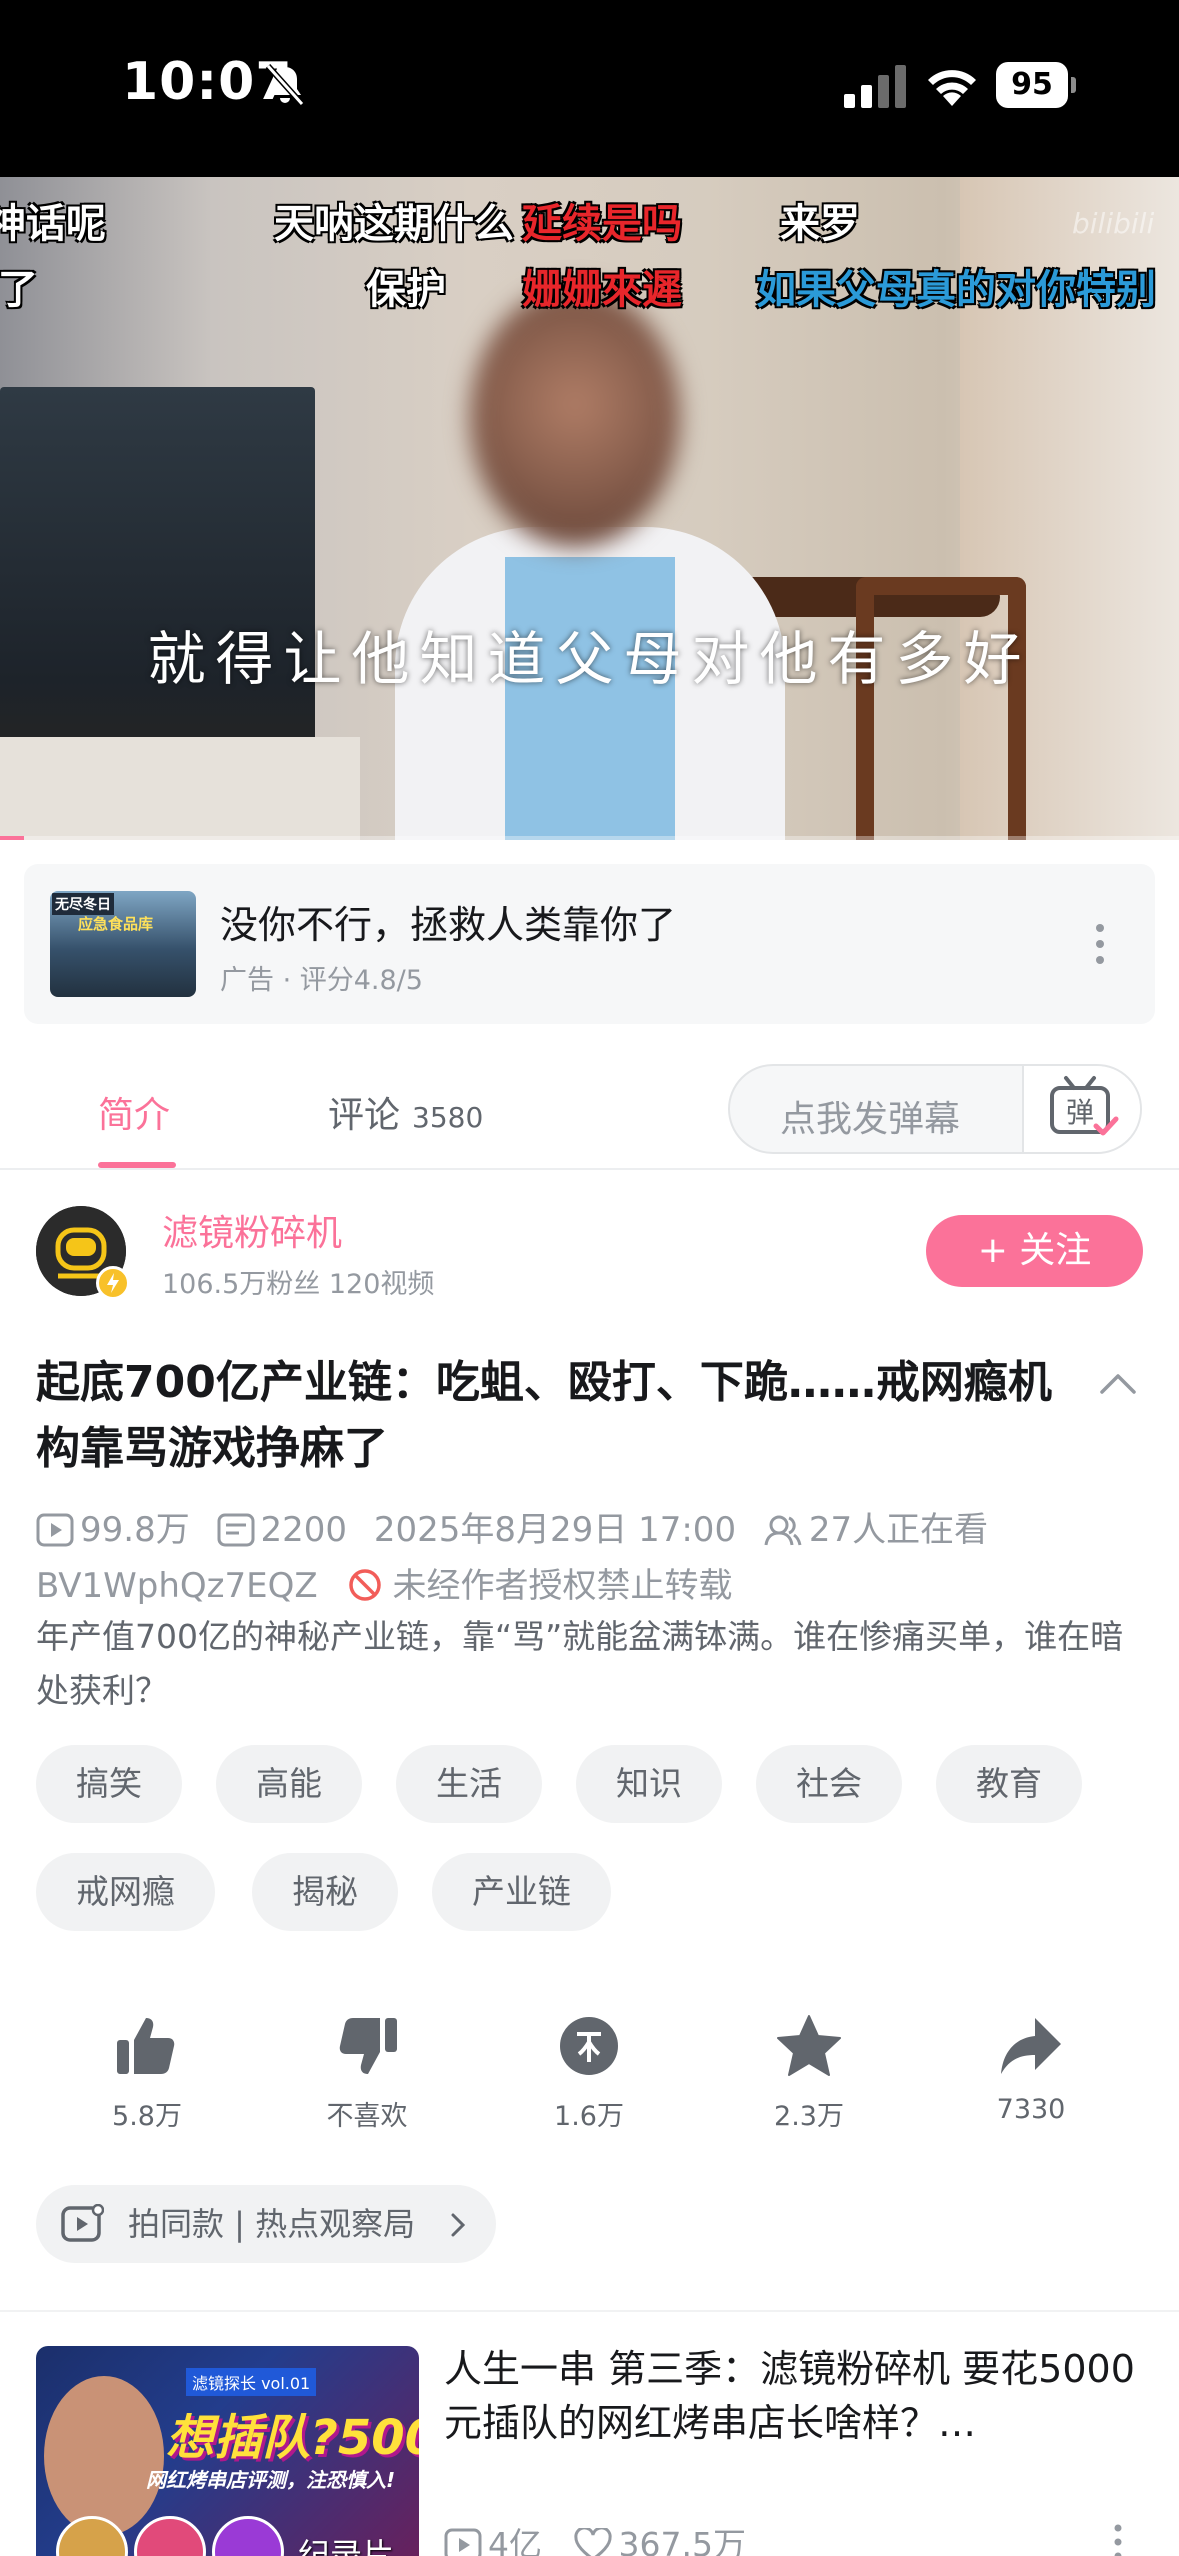  What do you see at coordinates (123, 944) in the screenshot?
I see `ad-thumbnail: 无尽冬日 应急食品库` at bounding box center [123, 944].